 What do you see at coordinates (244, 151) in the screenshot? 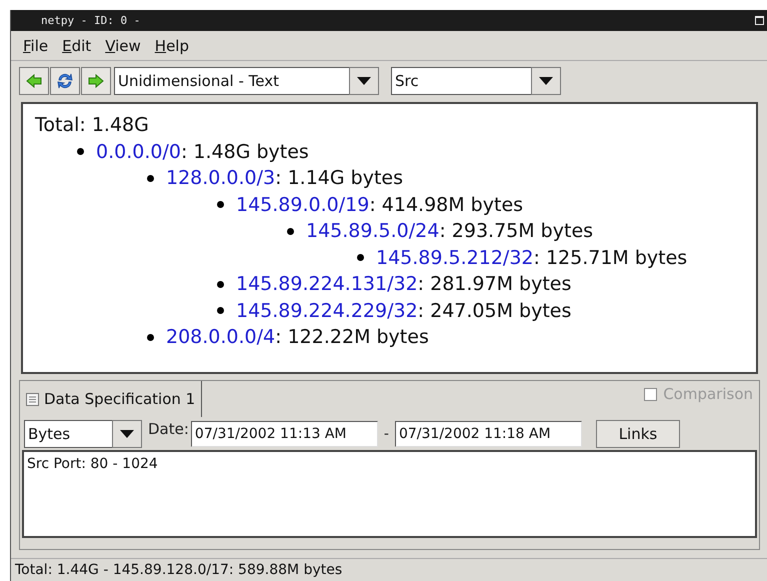
I see `byte-count: : 1.48G bytes` at bounding box center [244, 151].